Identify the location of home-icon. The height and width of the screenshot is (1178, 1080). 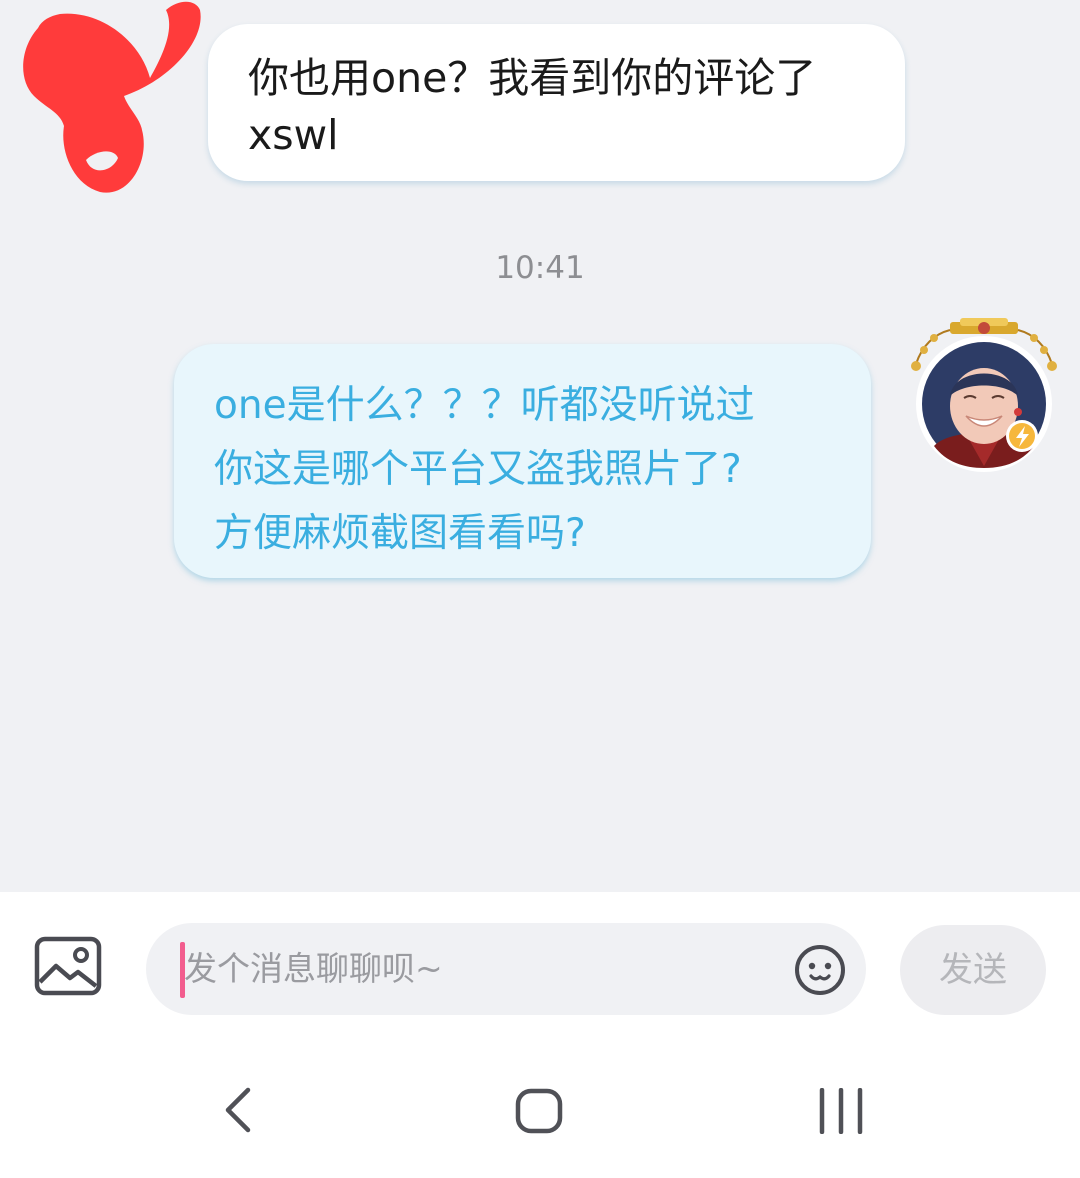
(539, 1111).